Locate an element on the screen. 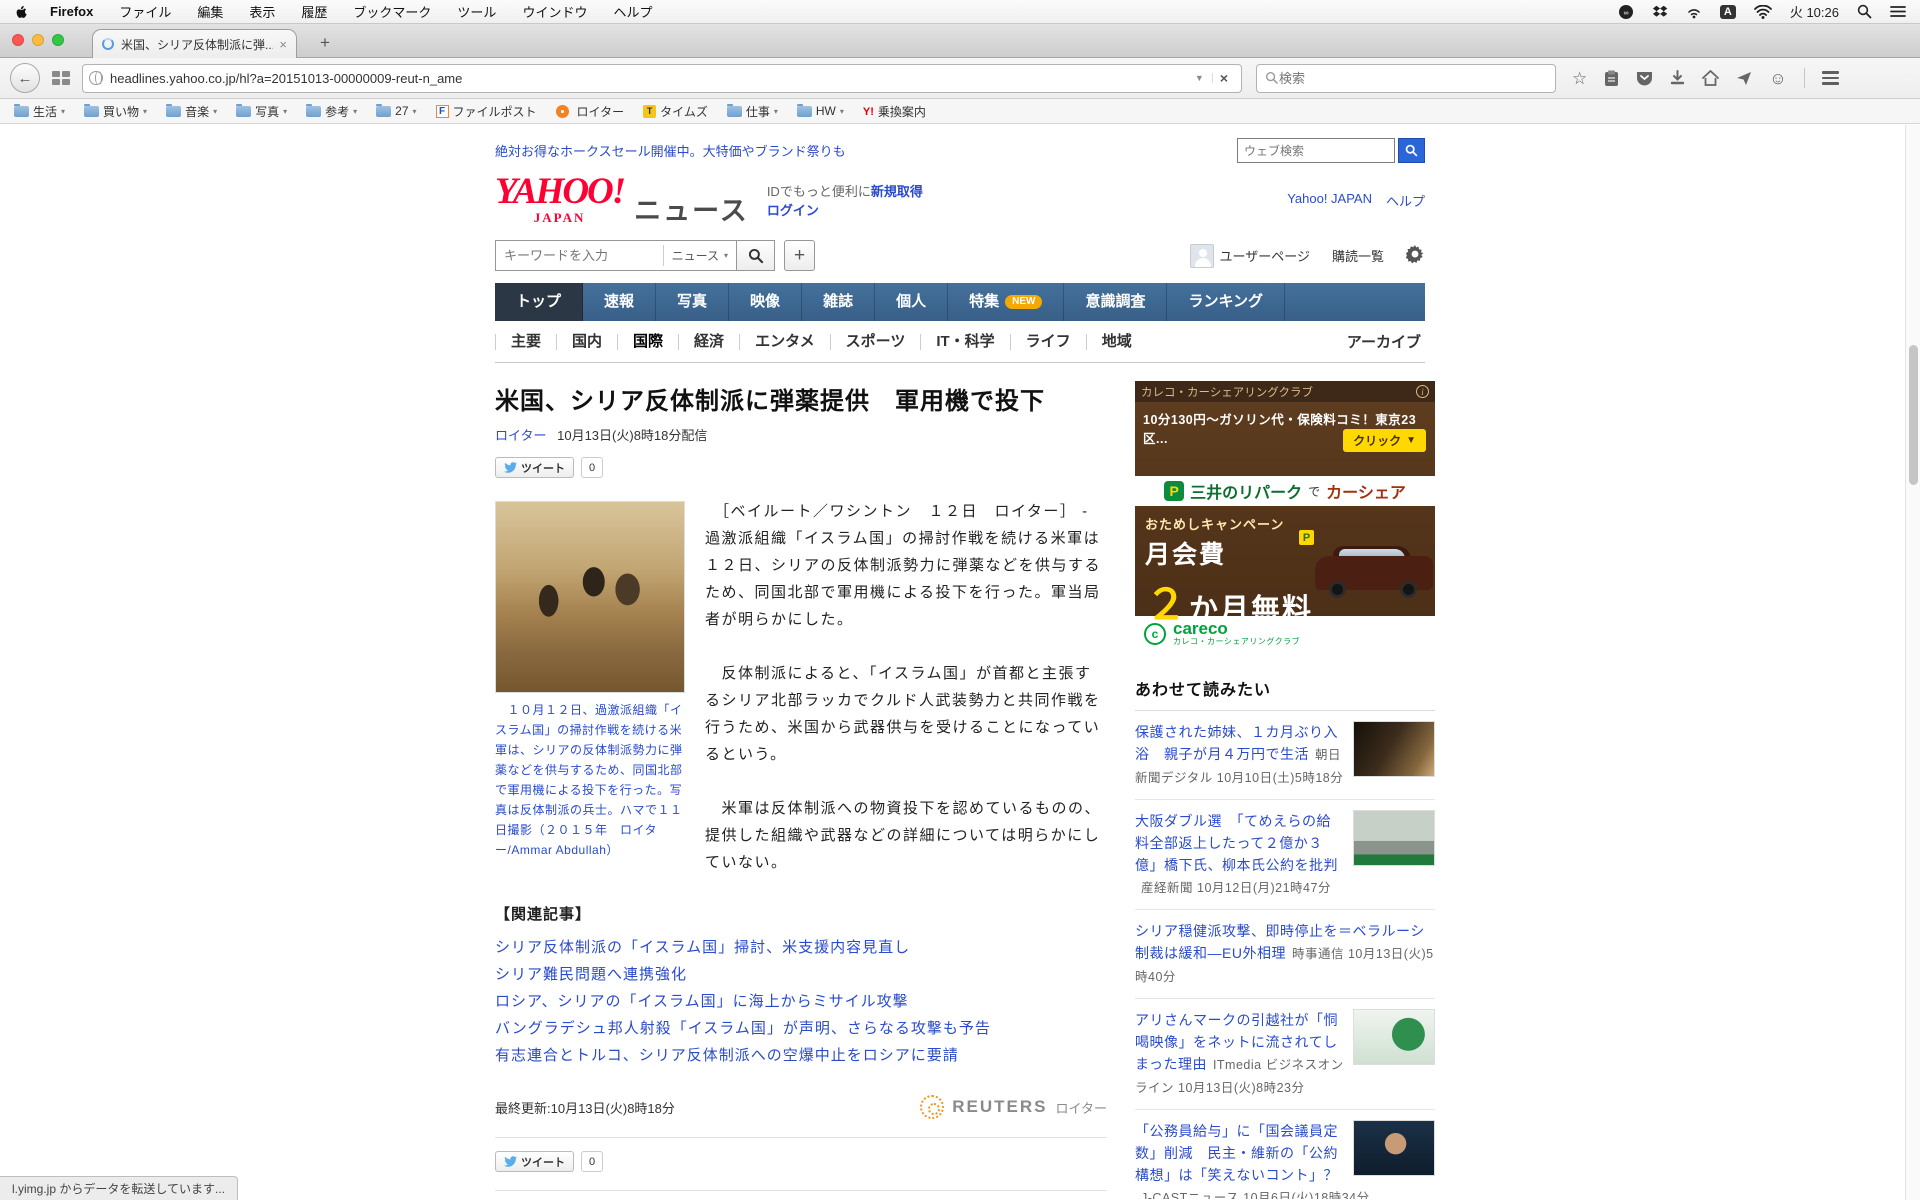 Image resolution: width=1920 pixels, height=1200 pixels. tweet-button: ツイート is located at coordinates (534, 468).